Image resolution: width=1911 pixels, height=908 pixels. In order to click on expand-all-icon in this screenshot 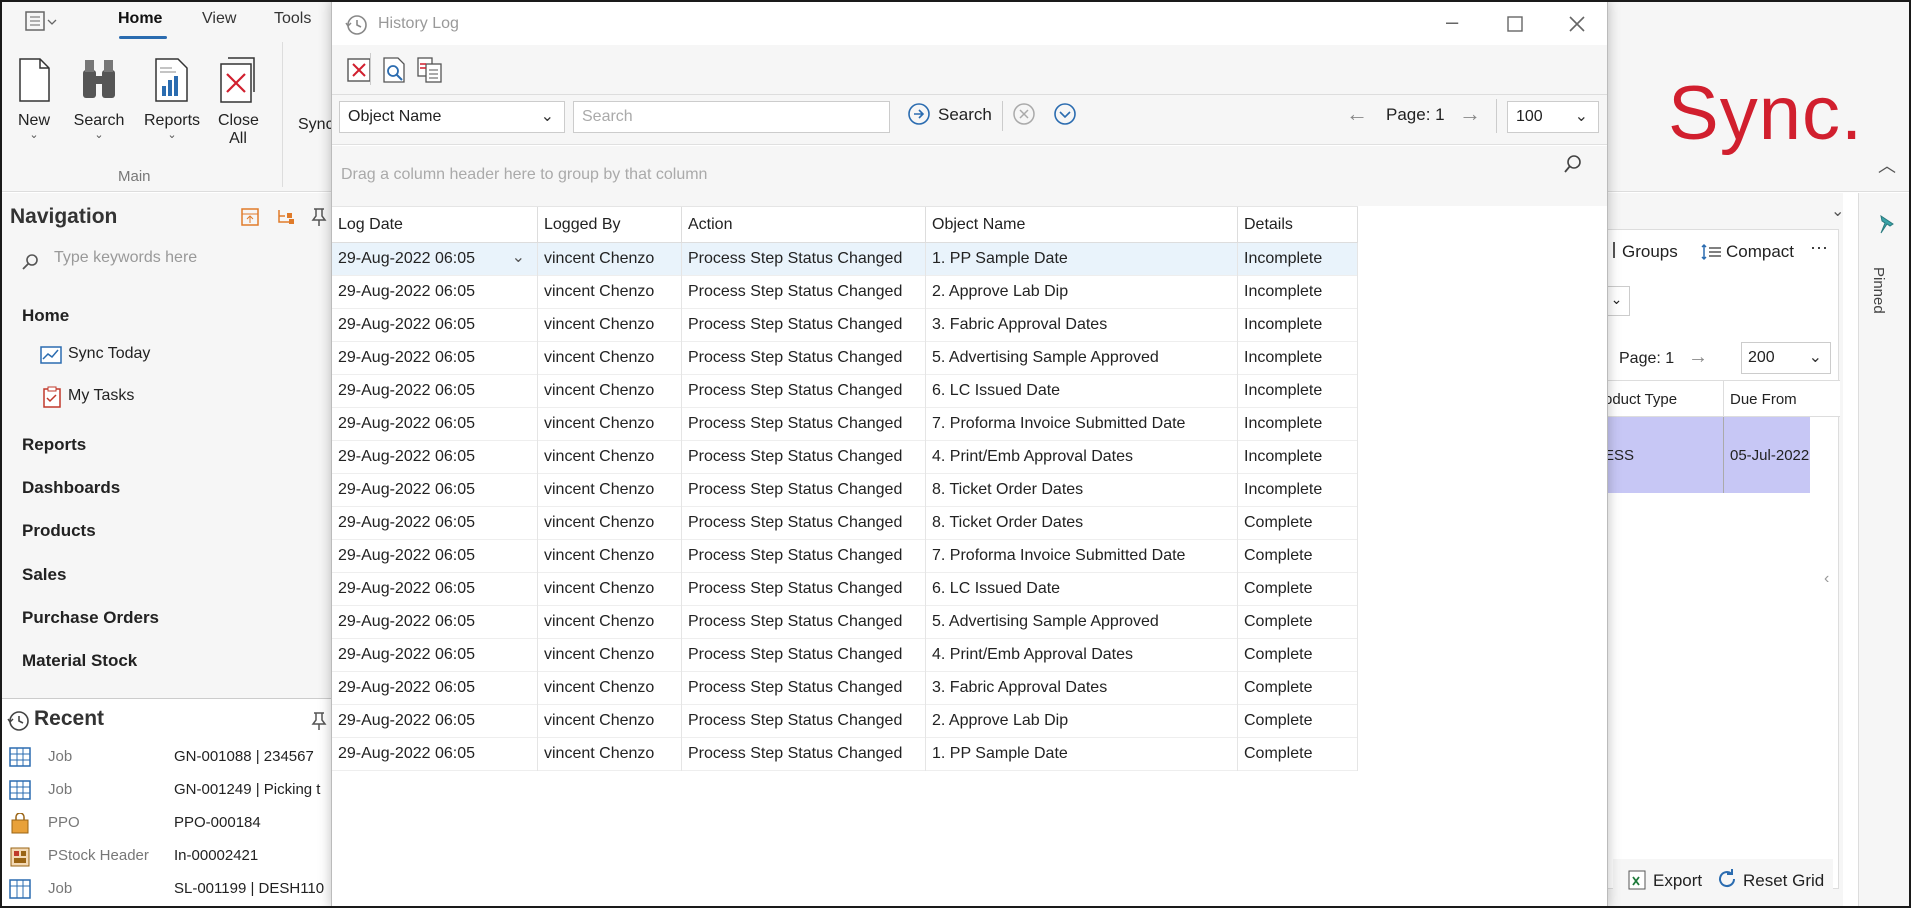, I will do `click(250, 219)`.